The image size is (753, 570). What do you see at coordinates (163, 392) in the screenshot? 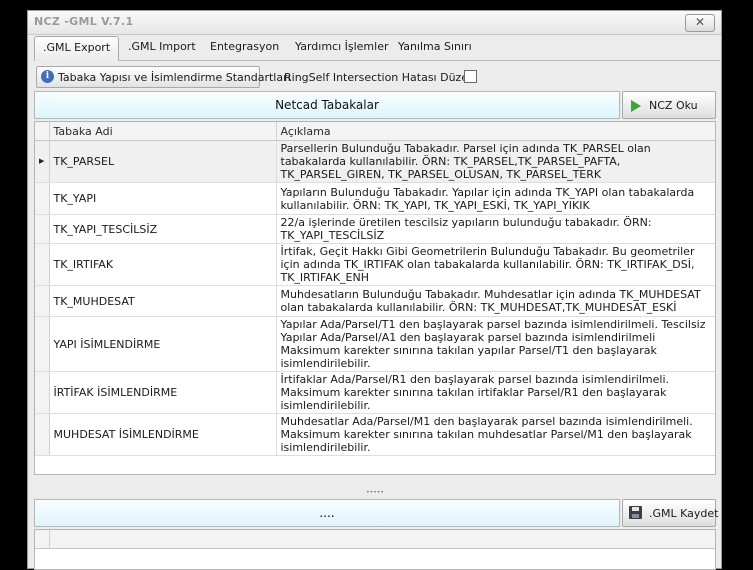
I see `layer-name-cell: İRTİFAK İSİMLENDİRME` at bounding box center [163, 392].